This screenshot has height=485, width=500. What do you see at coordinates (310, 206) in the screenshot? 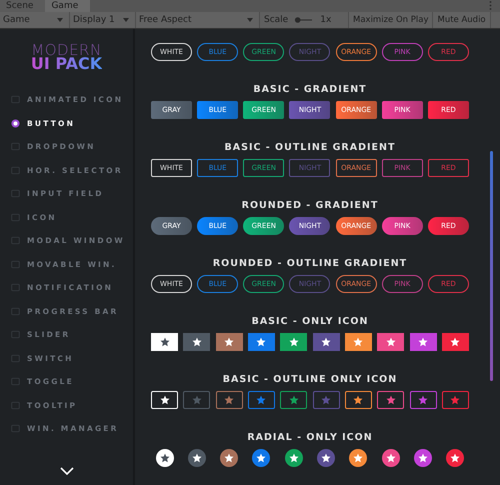
I see `section-title: ROUNDED - GRADIENT` at bounding box center [310, 206].